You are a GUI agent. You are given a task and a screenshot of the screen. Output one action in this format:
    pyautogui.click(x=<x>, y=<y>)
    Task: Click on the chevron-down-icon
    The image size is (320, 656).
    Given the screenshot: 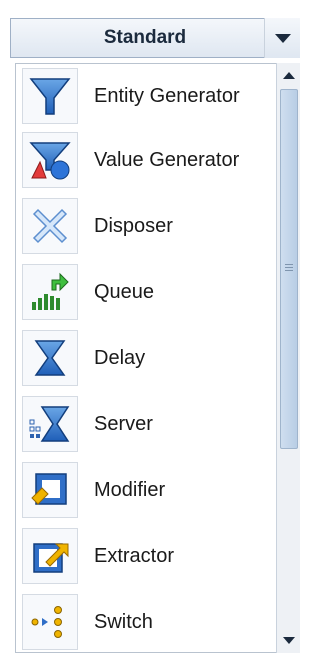 What is the action you would take?
    pyautogui.click(x=282, y=38)
    